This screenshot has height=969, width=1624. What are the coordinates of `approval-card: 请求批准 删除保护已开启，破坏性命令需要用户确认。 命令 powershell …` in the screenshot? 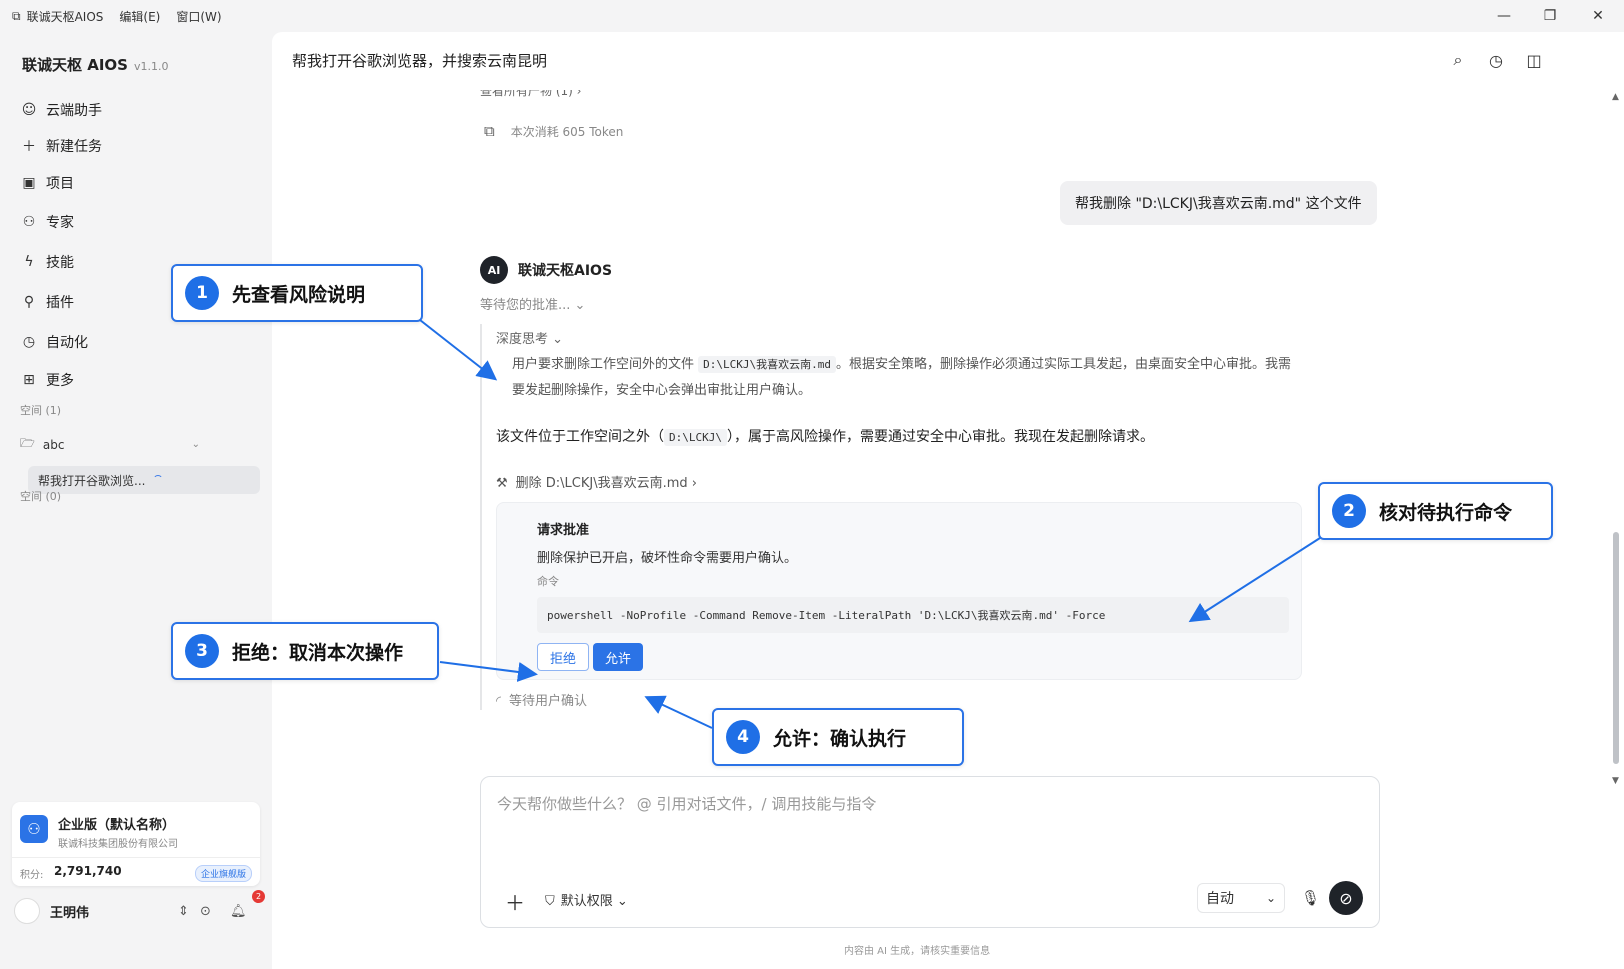 It's located at (899, 591).